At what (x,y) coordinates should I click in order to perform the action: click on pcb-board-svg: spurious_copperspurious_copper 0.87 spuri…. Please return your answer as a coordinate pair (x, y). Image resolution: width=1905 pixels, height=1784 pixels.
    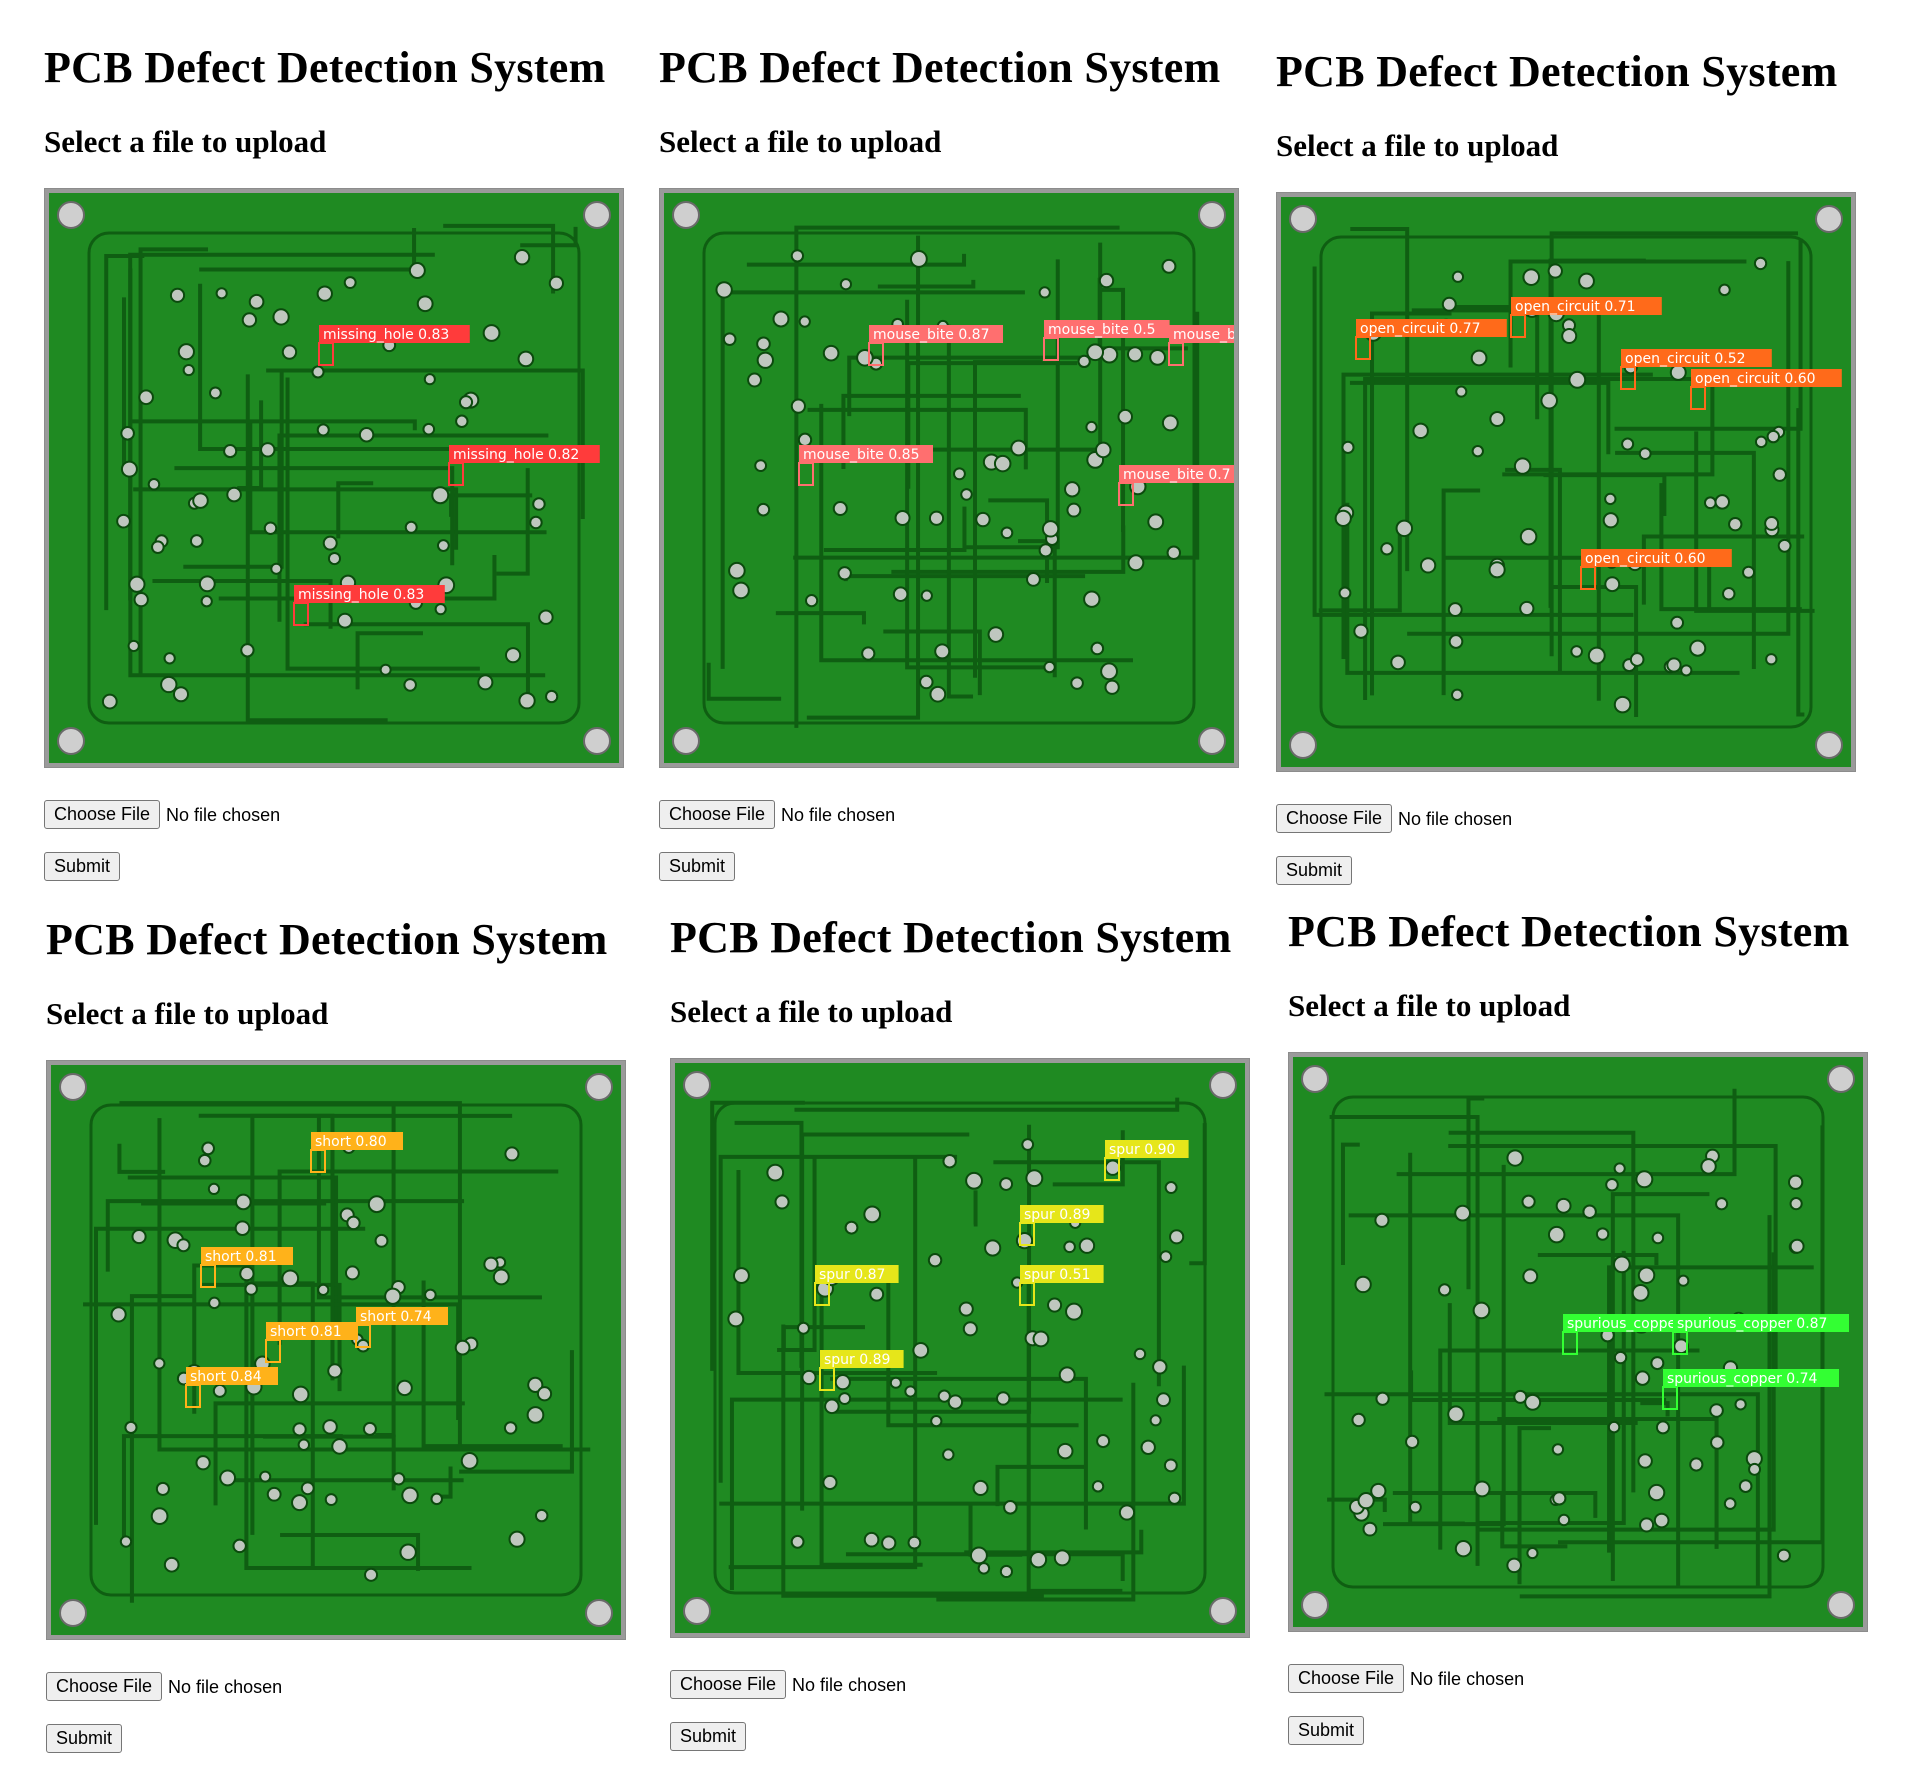
    Looking at the image, I should click on (1578, 1342).